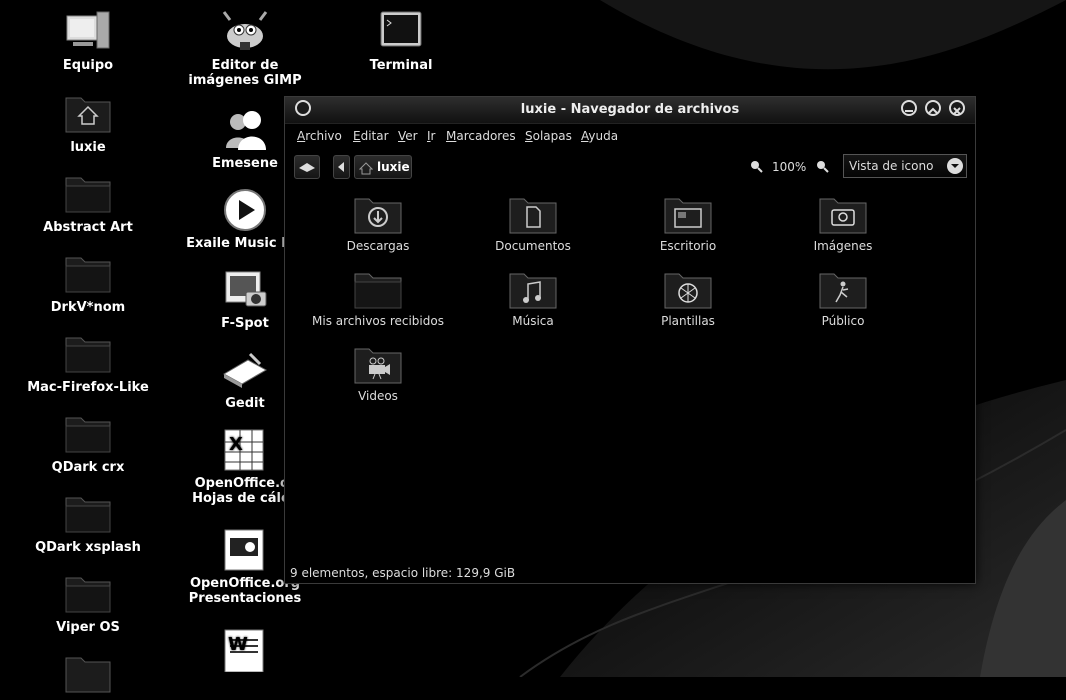 This screenshot has width=1066, height=700. I want to click on spreadsheet-icon: X, so click(244, 450).